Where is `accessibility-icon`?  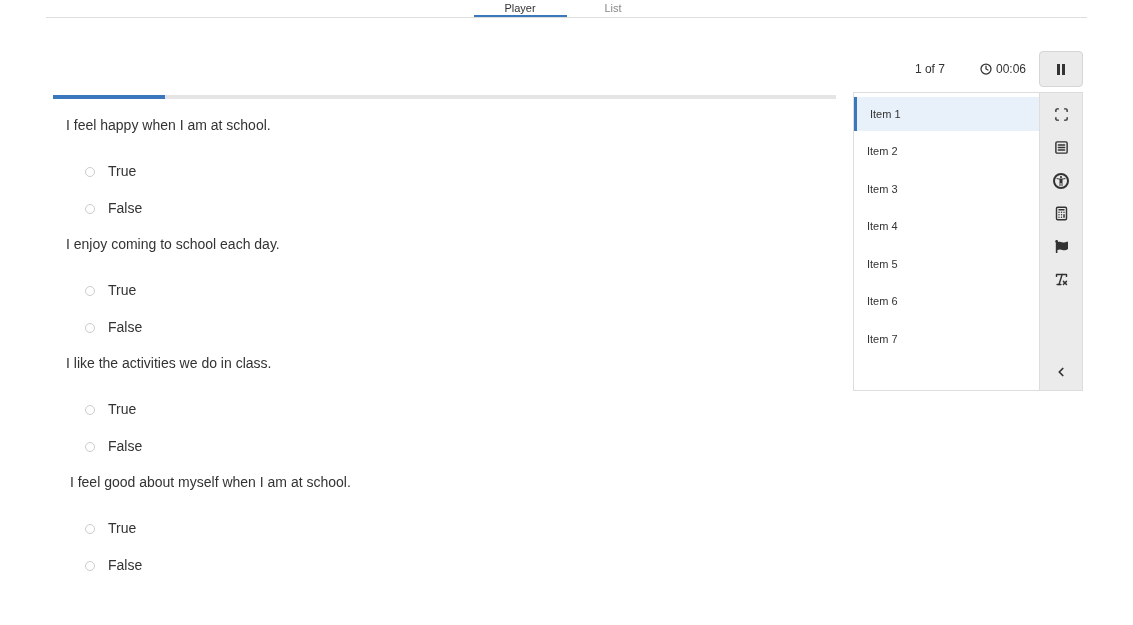 accessibility-icon is located at coordinates (1061, 180).